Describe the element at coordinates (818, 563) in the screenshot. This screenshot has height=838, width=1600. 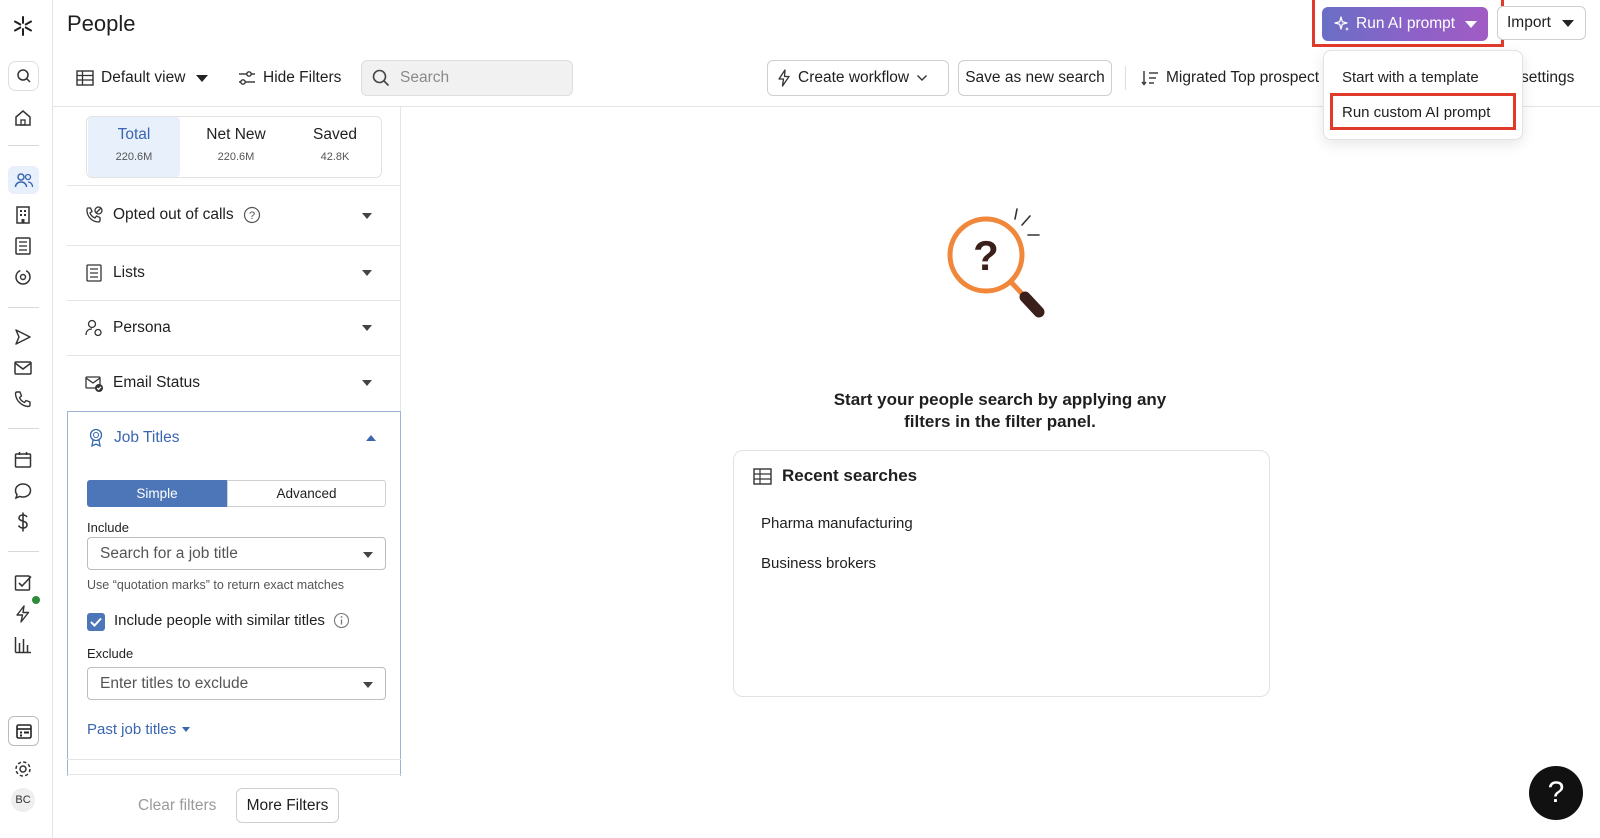
I see `recent-search-item: Business brokers` at that location.